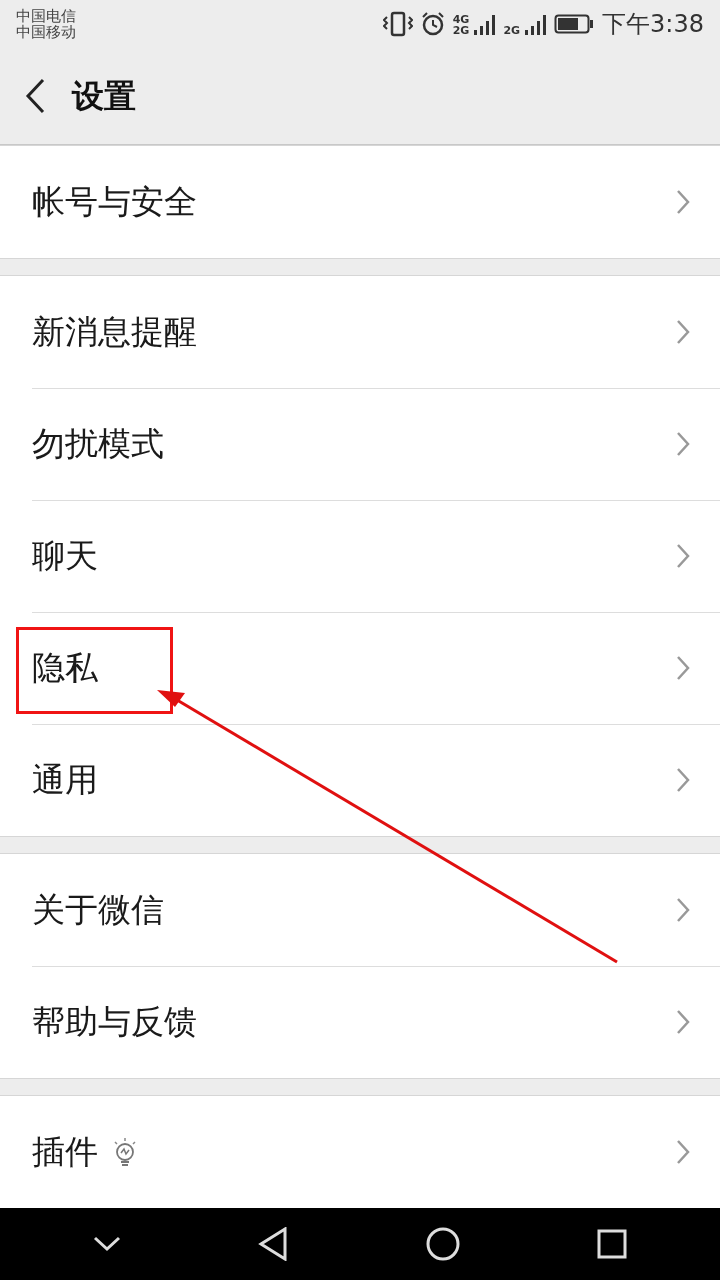 This screenshot has width=720, height=1280. Describe the element at coordinates (360, 1152) in the screenshot. I see `settings-item: 插件` at that location.